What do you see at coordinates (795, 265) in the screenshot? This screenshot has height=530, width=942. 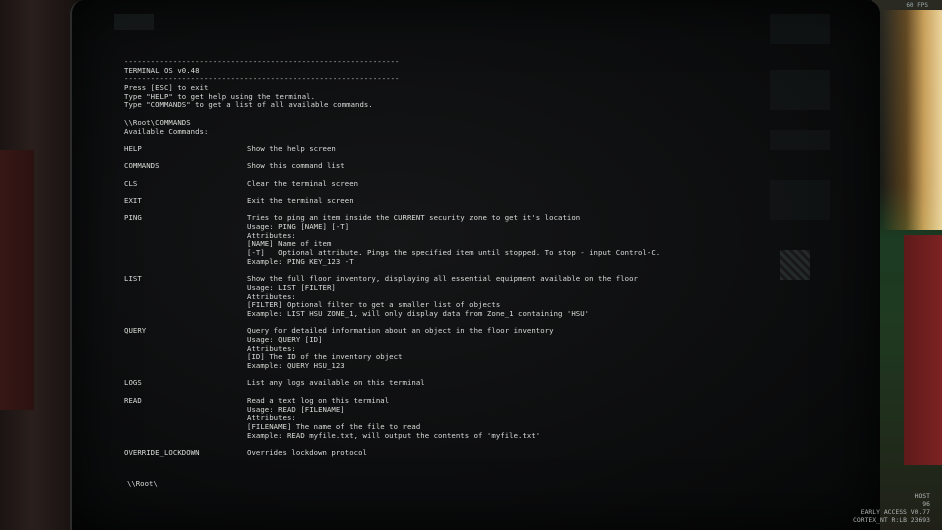 I see `ghost-qr-code` at bounding box center [795, 265].